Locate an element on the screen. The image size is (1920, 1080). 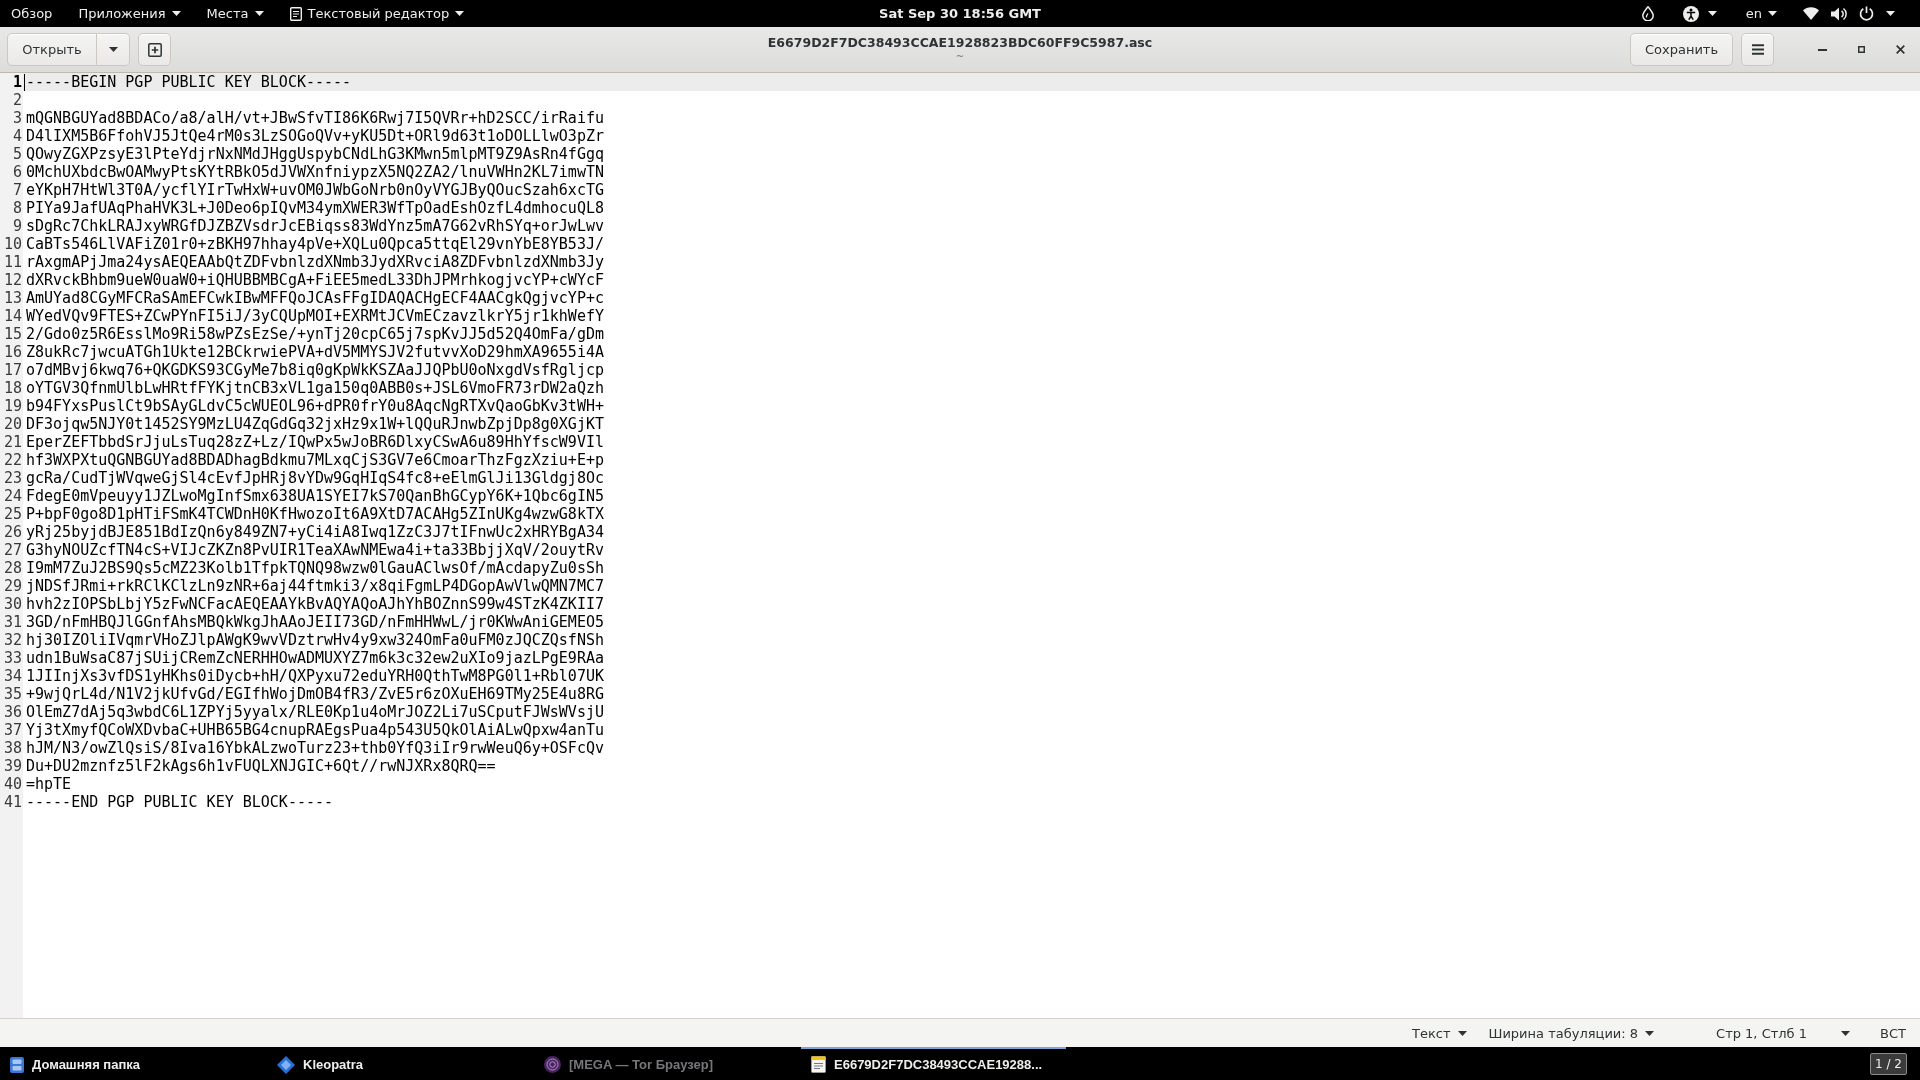
code-line: hJM/N3/owZlQsiS/8Iva16YbkALzwoTurz23+thb0YfQ3iIr9rwWeuQ6y+OSFcQv is located at coordinates (315, 748).